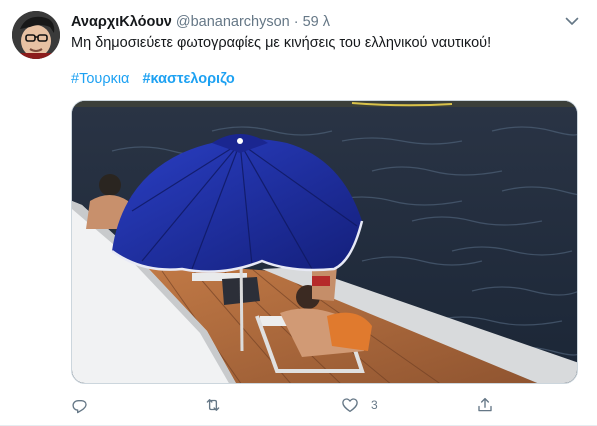 This screenshot has height=426, width=597. I want to click on share-button, so click(485, 405).